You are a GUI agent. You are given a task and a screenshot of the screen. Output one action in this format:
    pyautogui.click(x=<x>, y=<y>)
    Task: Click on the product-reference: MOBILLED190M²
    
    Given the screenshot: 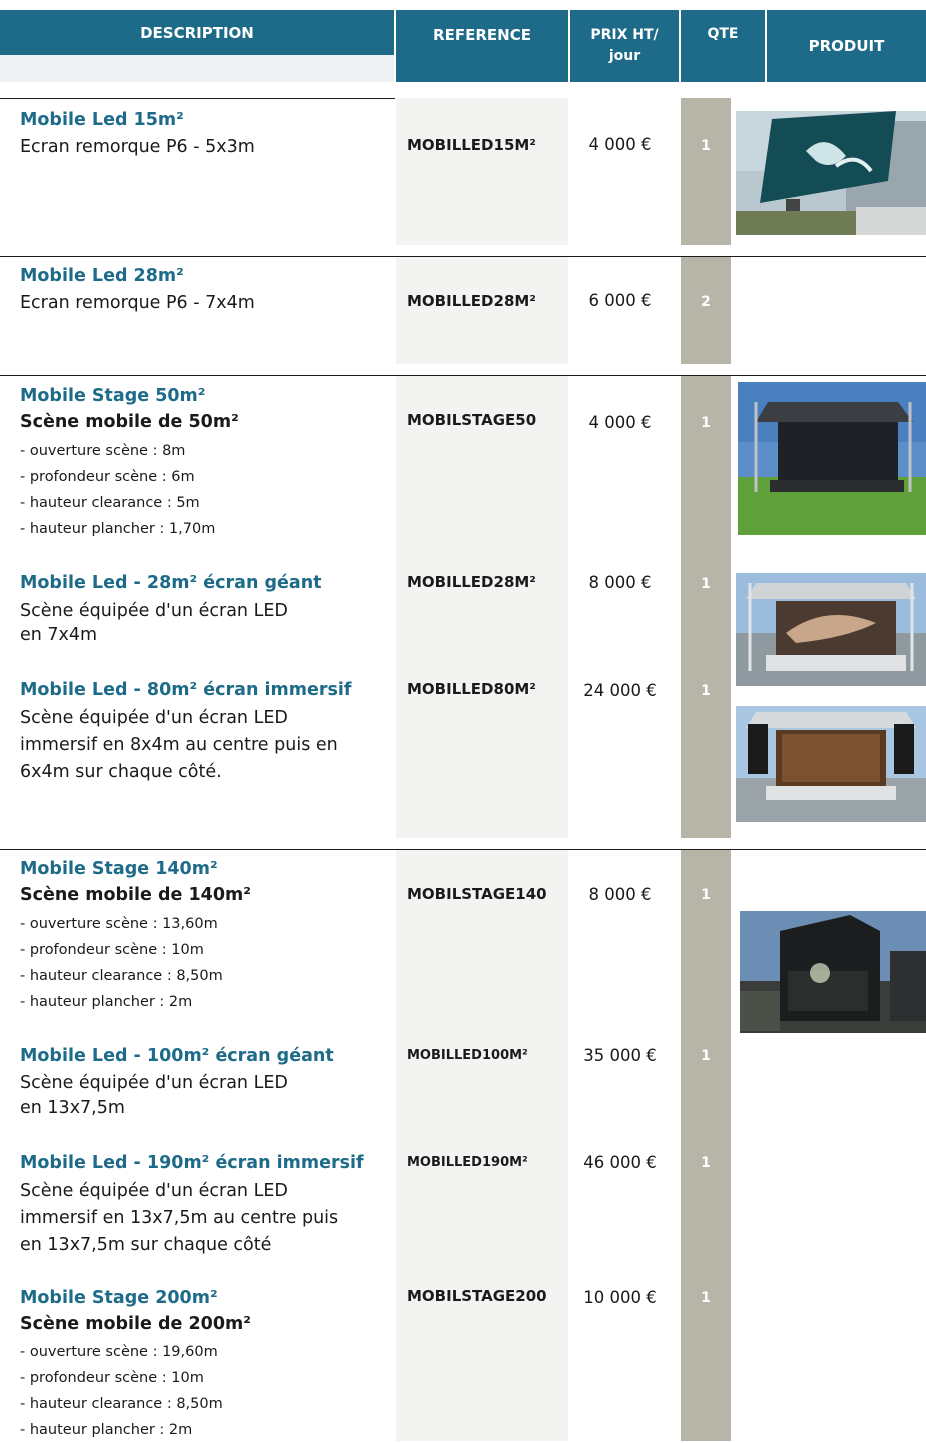 What is the action you would take?
    pyautogui.click(x=467, y=1162)
    